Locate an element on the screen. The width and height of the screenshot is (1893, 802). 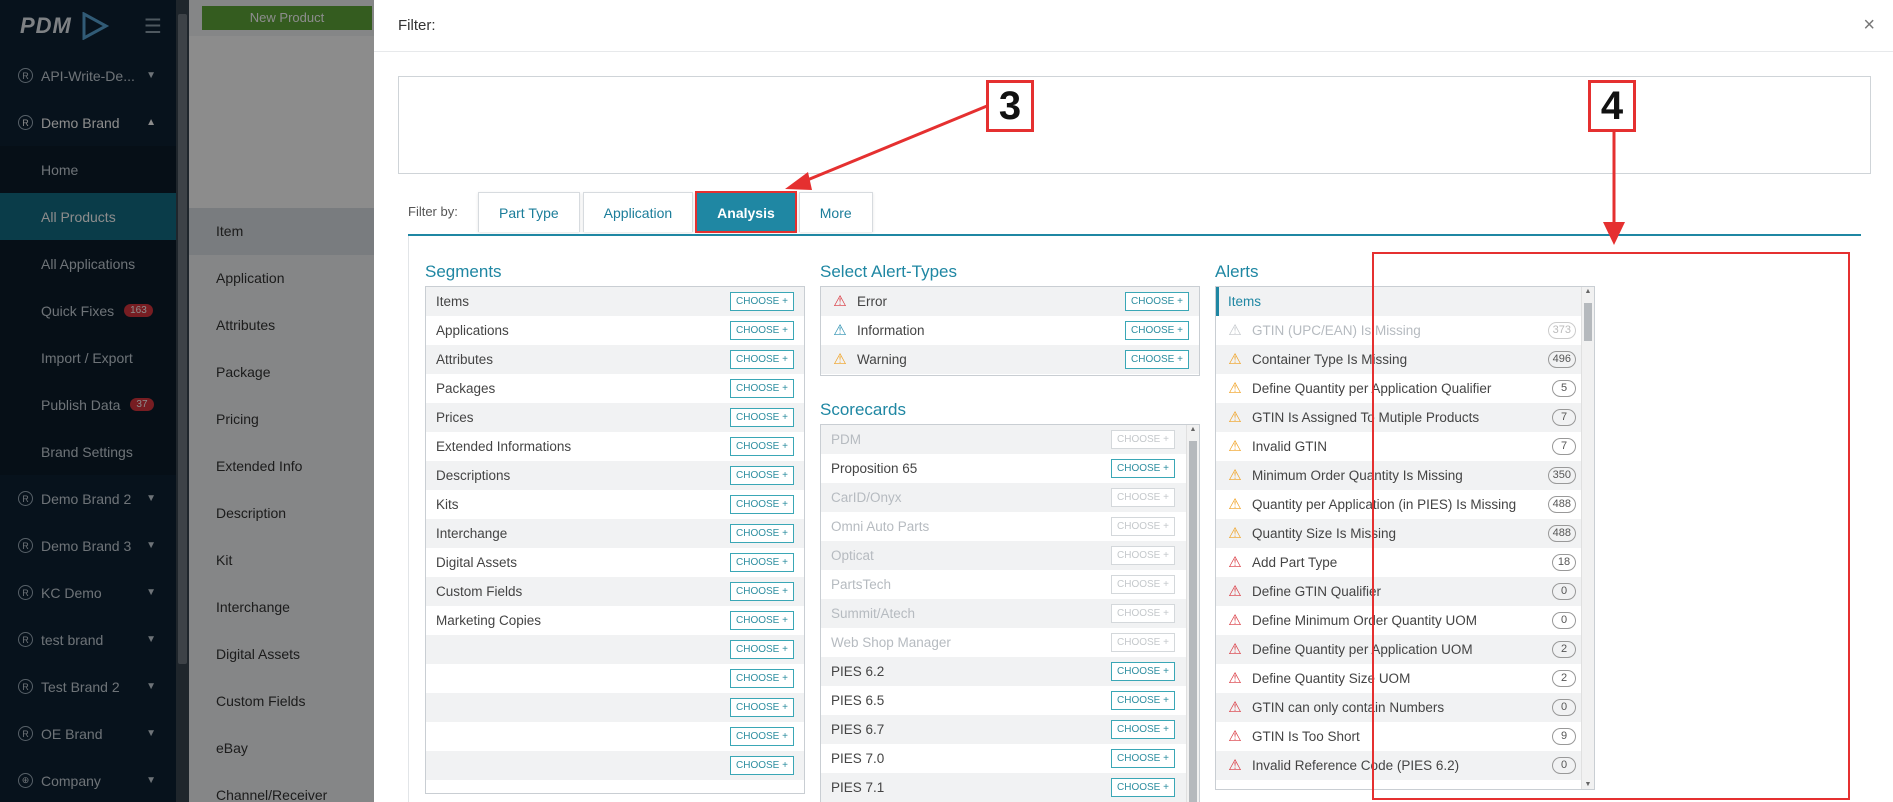
scorecard-row: PIES 6.7 CHOOSE + is located at coordinates (1010, 729).